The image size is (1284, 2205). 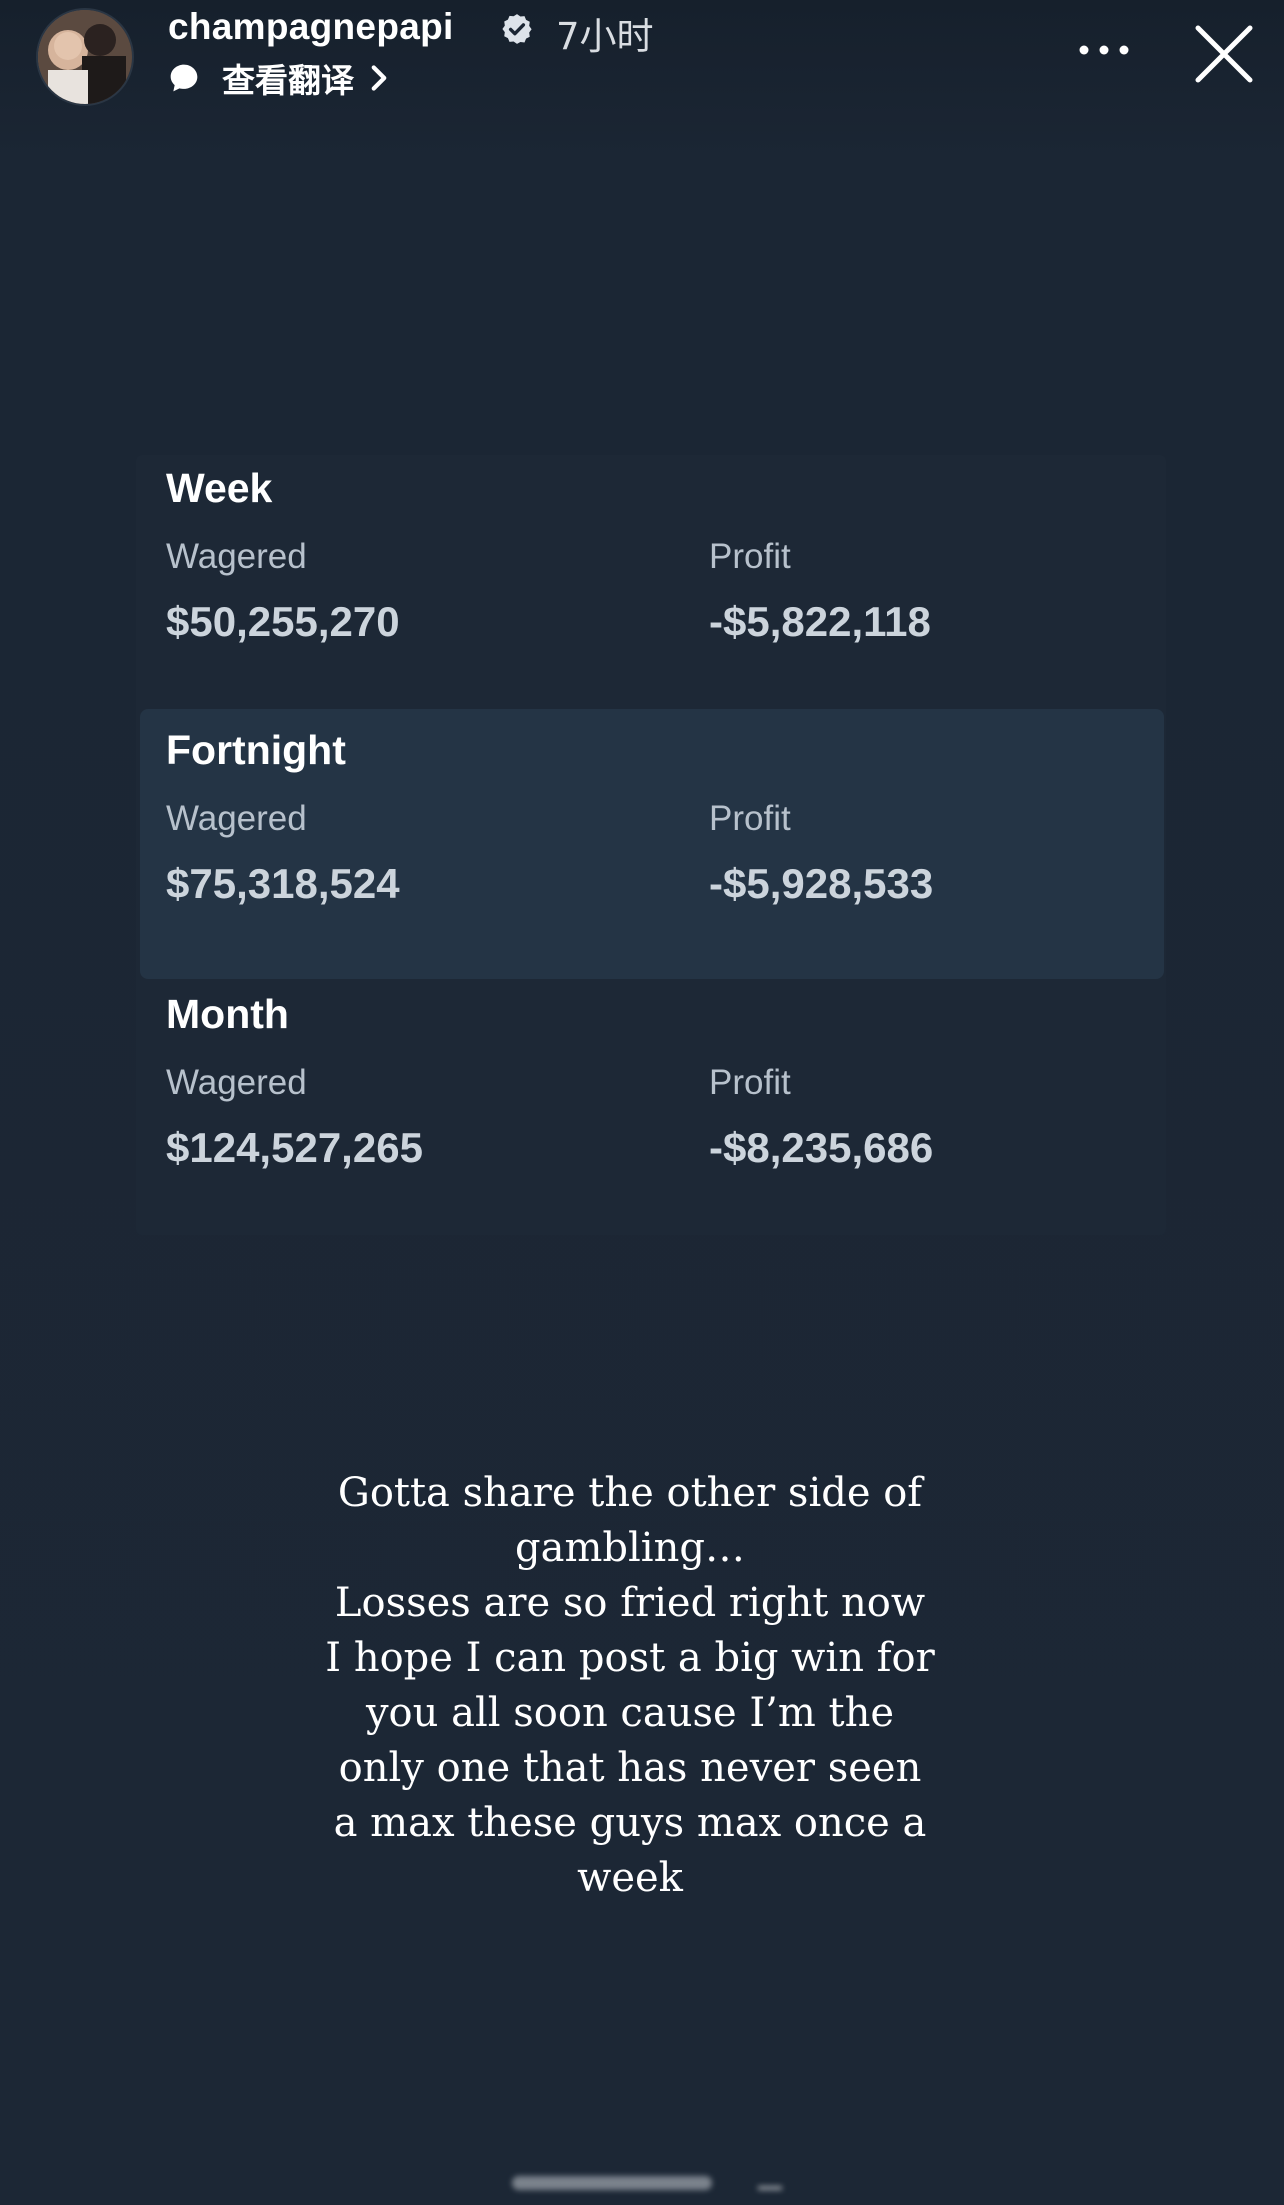 I want to click on more-horizontal-icon, so click(x=1104, y=50).